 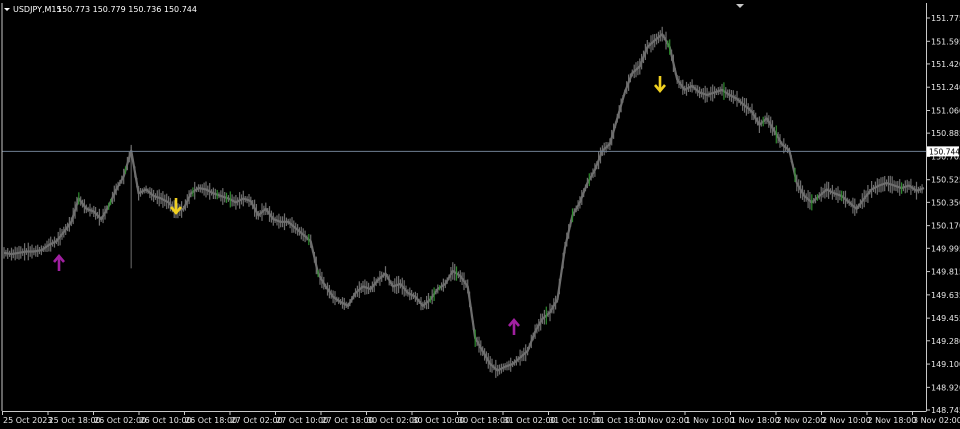 What do you see at coordinates (166, 420) in the screenshot?
I see `x-tick-label: 26 Oct 10:00` at bounding box center [166, 420].